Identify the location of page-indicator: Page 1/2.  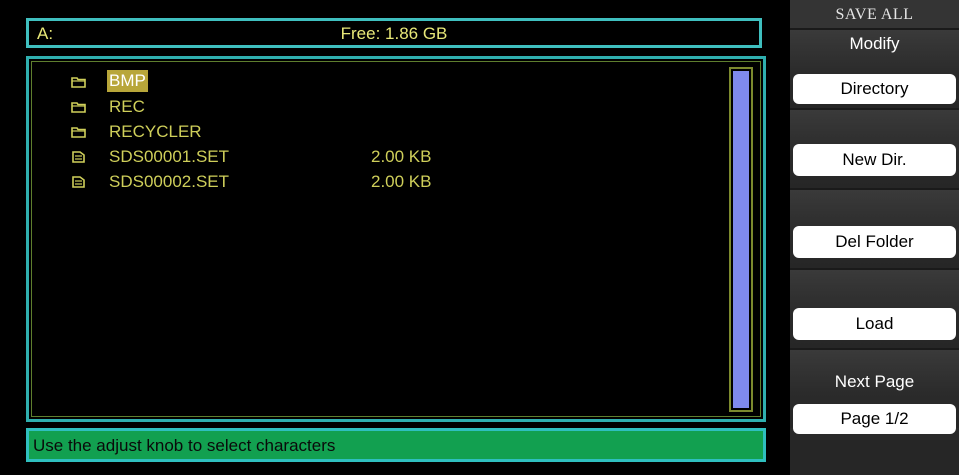
(874, 419).